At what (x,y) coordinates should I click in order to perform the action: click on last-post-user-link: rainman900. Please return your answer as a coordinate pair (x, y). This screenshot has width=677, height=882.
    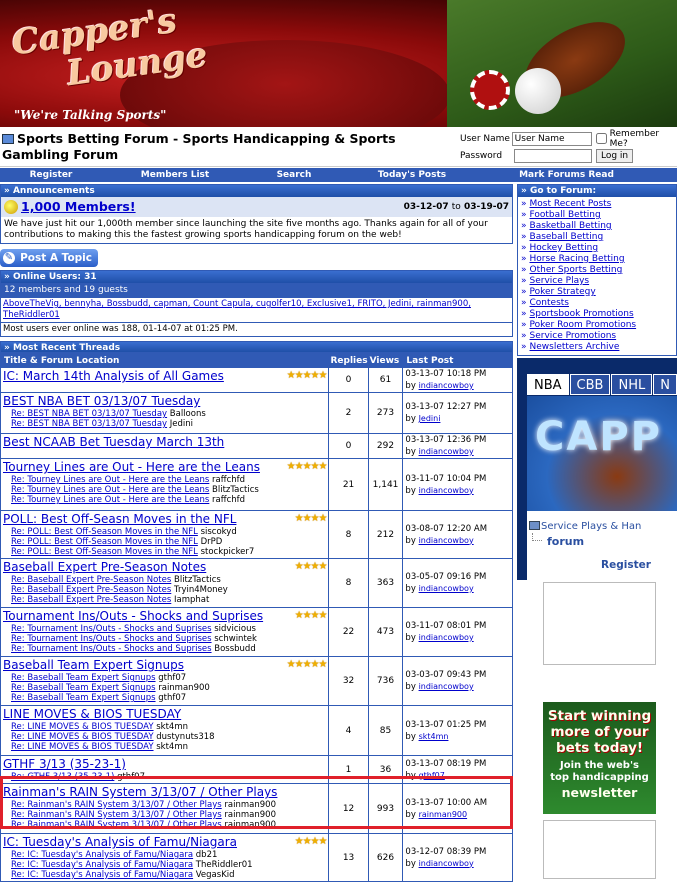
    Looking at the image, I should click on (443, 814).